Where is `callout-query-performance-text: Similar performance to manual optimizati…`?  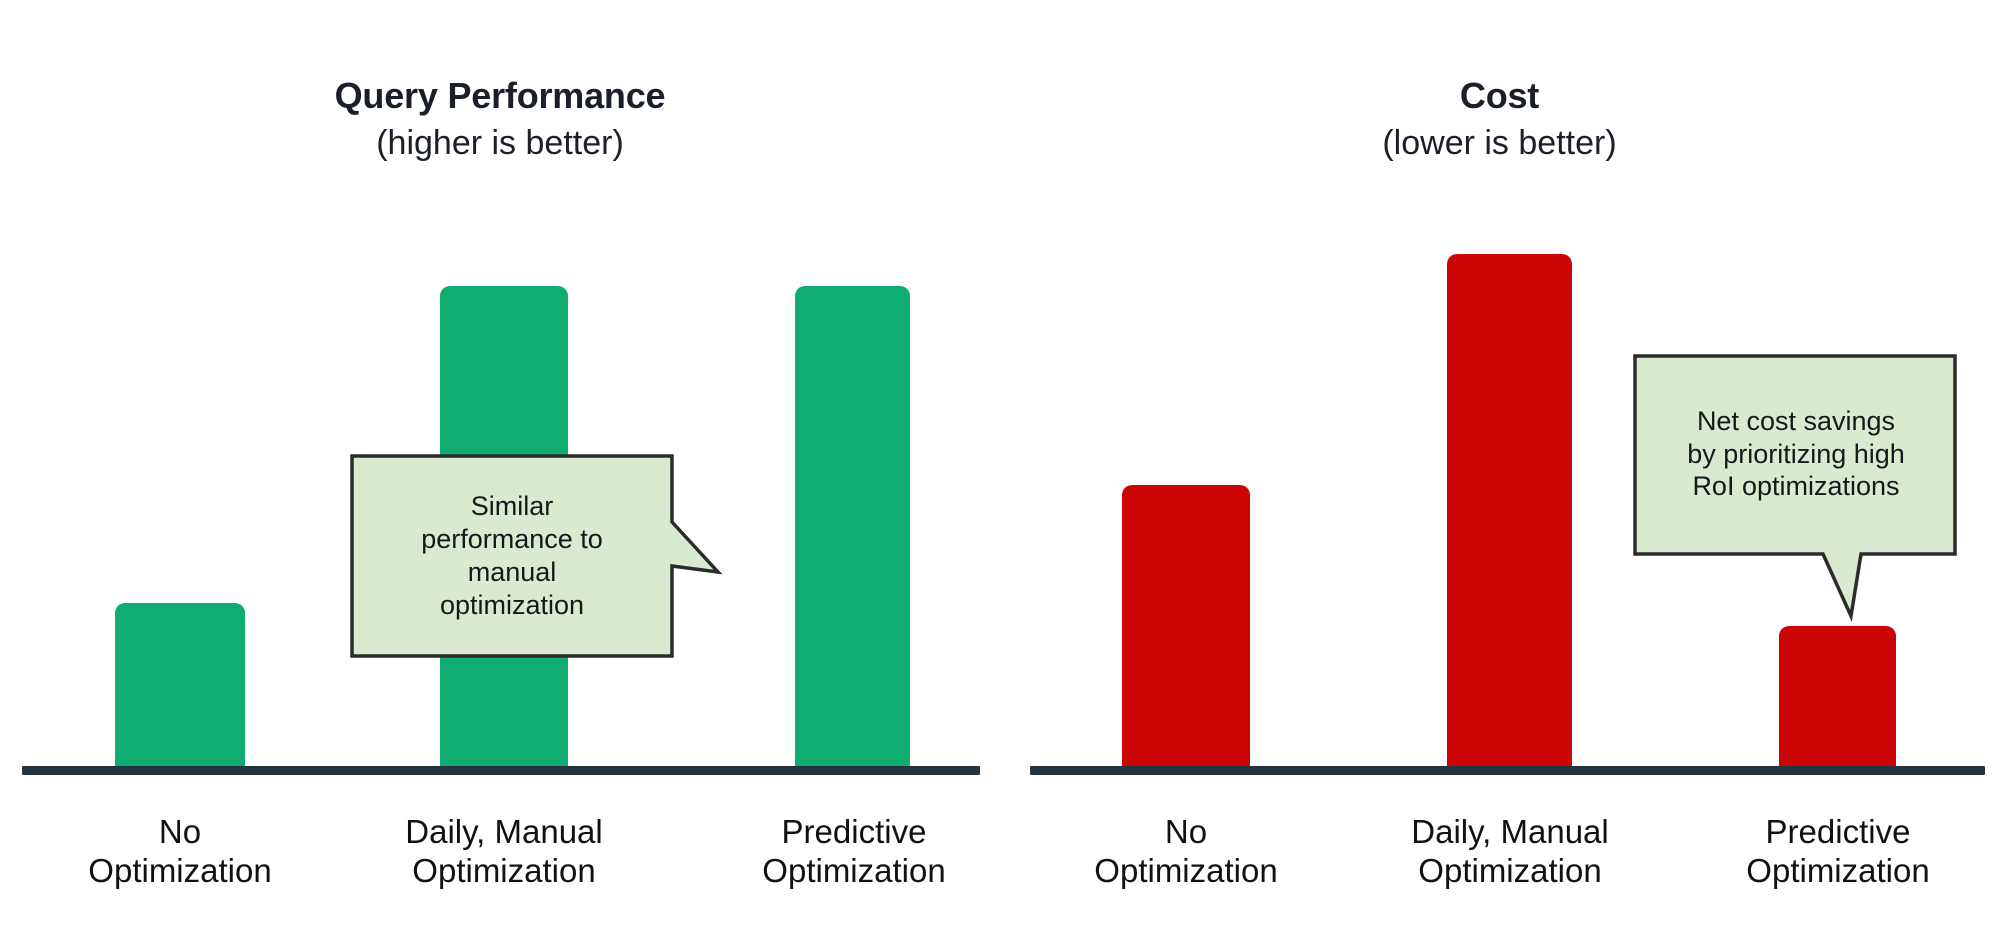
callout-query-performance-text: Similar performance to manual optimizati… is located at coordinates (512, 555).